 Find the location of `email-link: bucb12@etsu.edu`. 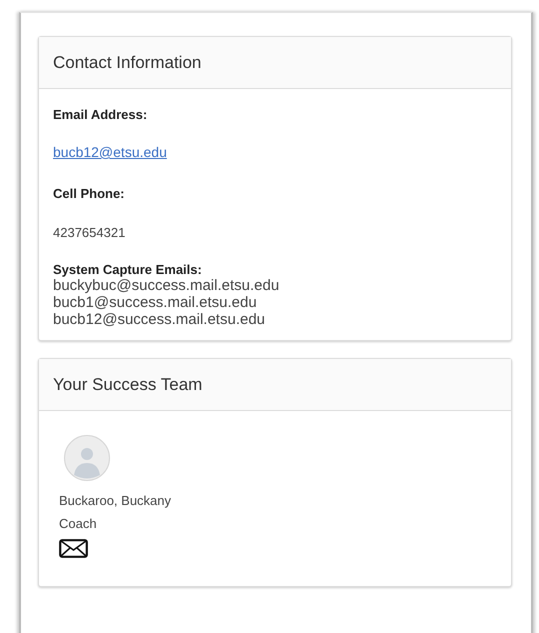

email-link: bucb12@etsu.edu is located at coordinates (110, 152).